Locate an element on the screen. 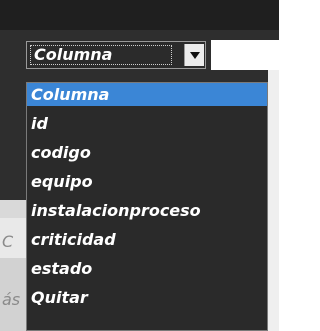 This screenshot has height=331, width=320. background-partial-text: ás is located at coordinates (11, 299).